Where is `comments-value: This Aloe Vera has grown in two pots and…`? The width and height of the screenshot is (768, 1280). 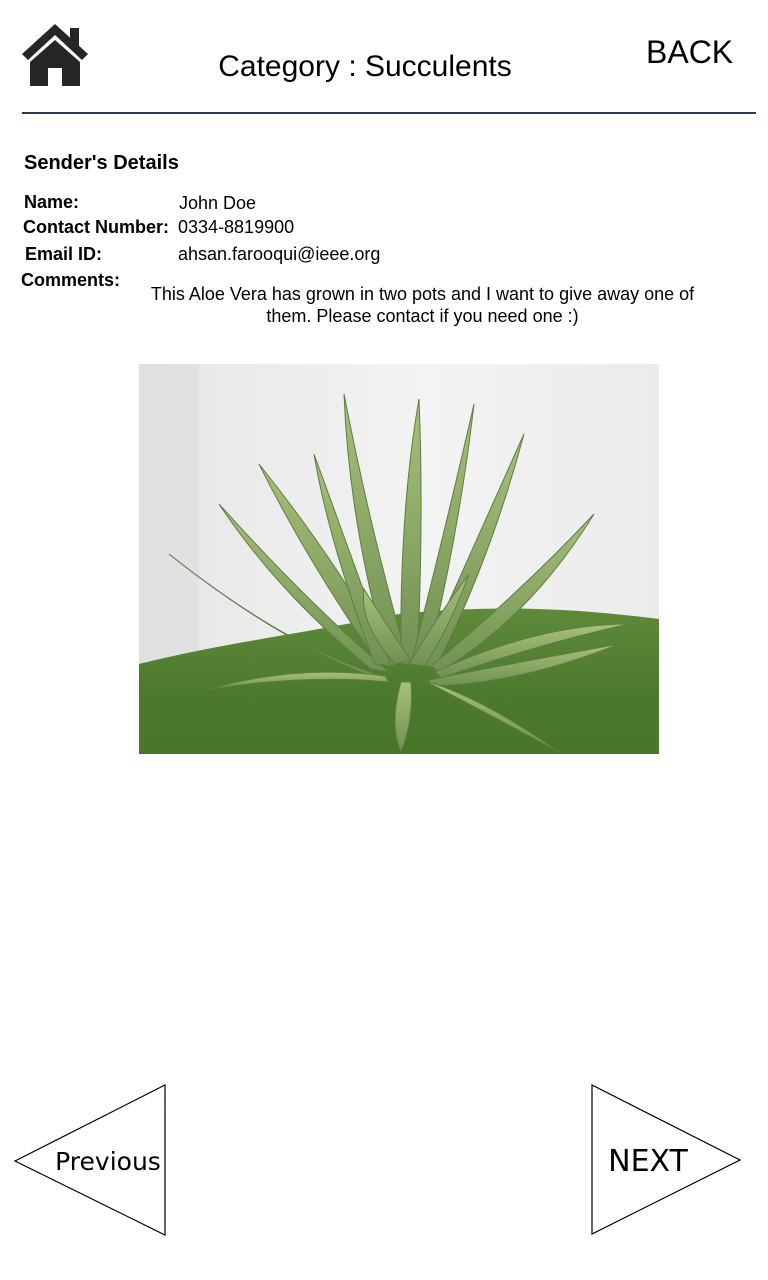 comments-value: This Aloe Vera has grown in two pots and… is located at coordinates (422, 305).